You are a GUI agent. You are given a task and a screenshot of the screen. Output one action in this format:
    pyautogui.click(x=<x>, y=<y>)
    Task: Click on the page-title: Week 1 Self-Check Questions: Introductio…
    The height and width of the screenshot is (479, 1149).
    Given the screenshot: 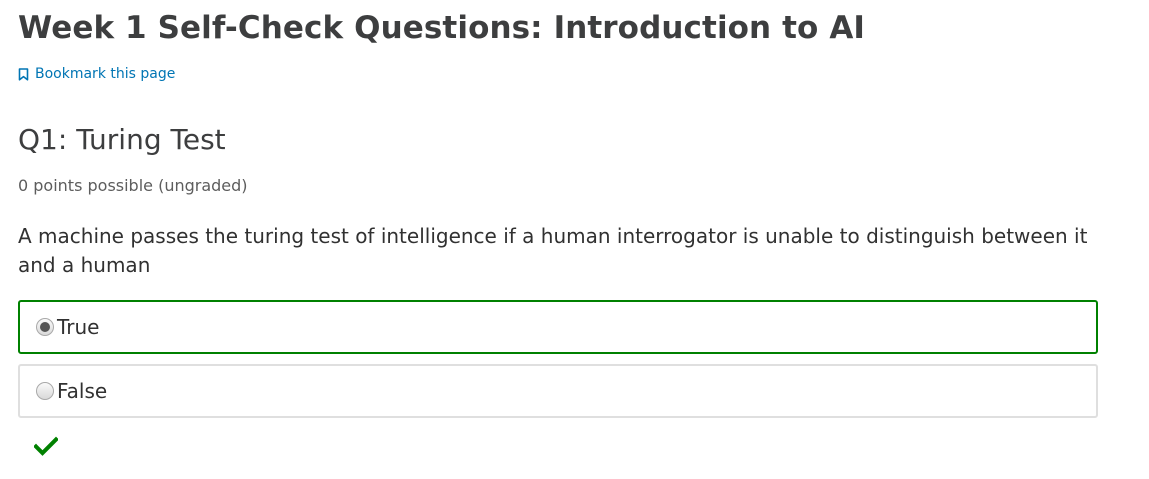 What is the action you would take?
    pyautogui.click(x=442, y=28)
    